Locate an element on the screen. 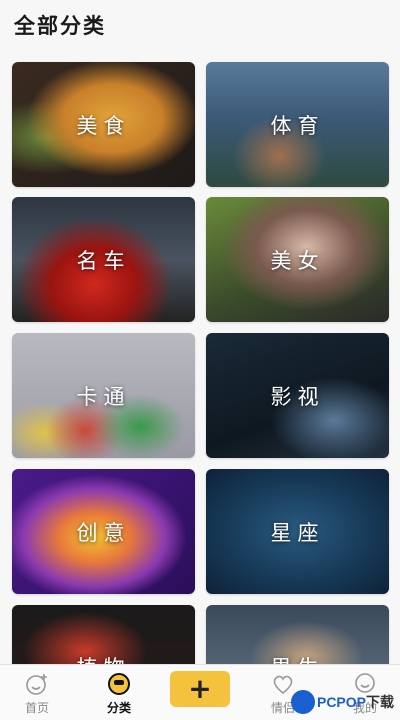 The height and width of the screenshot is (720, 400). category-label: 卡通 is located at coordinates (103, 396).